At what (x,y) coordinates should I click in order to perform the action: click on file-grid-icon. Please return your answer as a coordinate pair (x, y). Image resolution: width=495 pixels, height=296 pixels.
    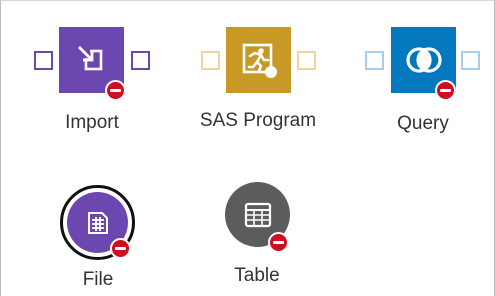
    Looking at the image, I should click on (97, 222).